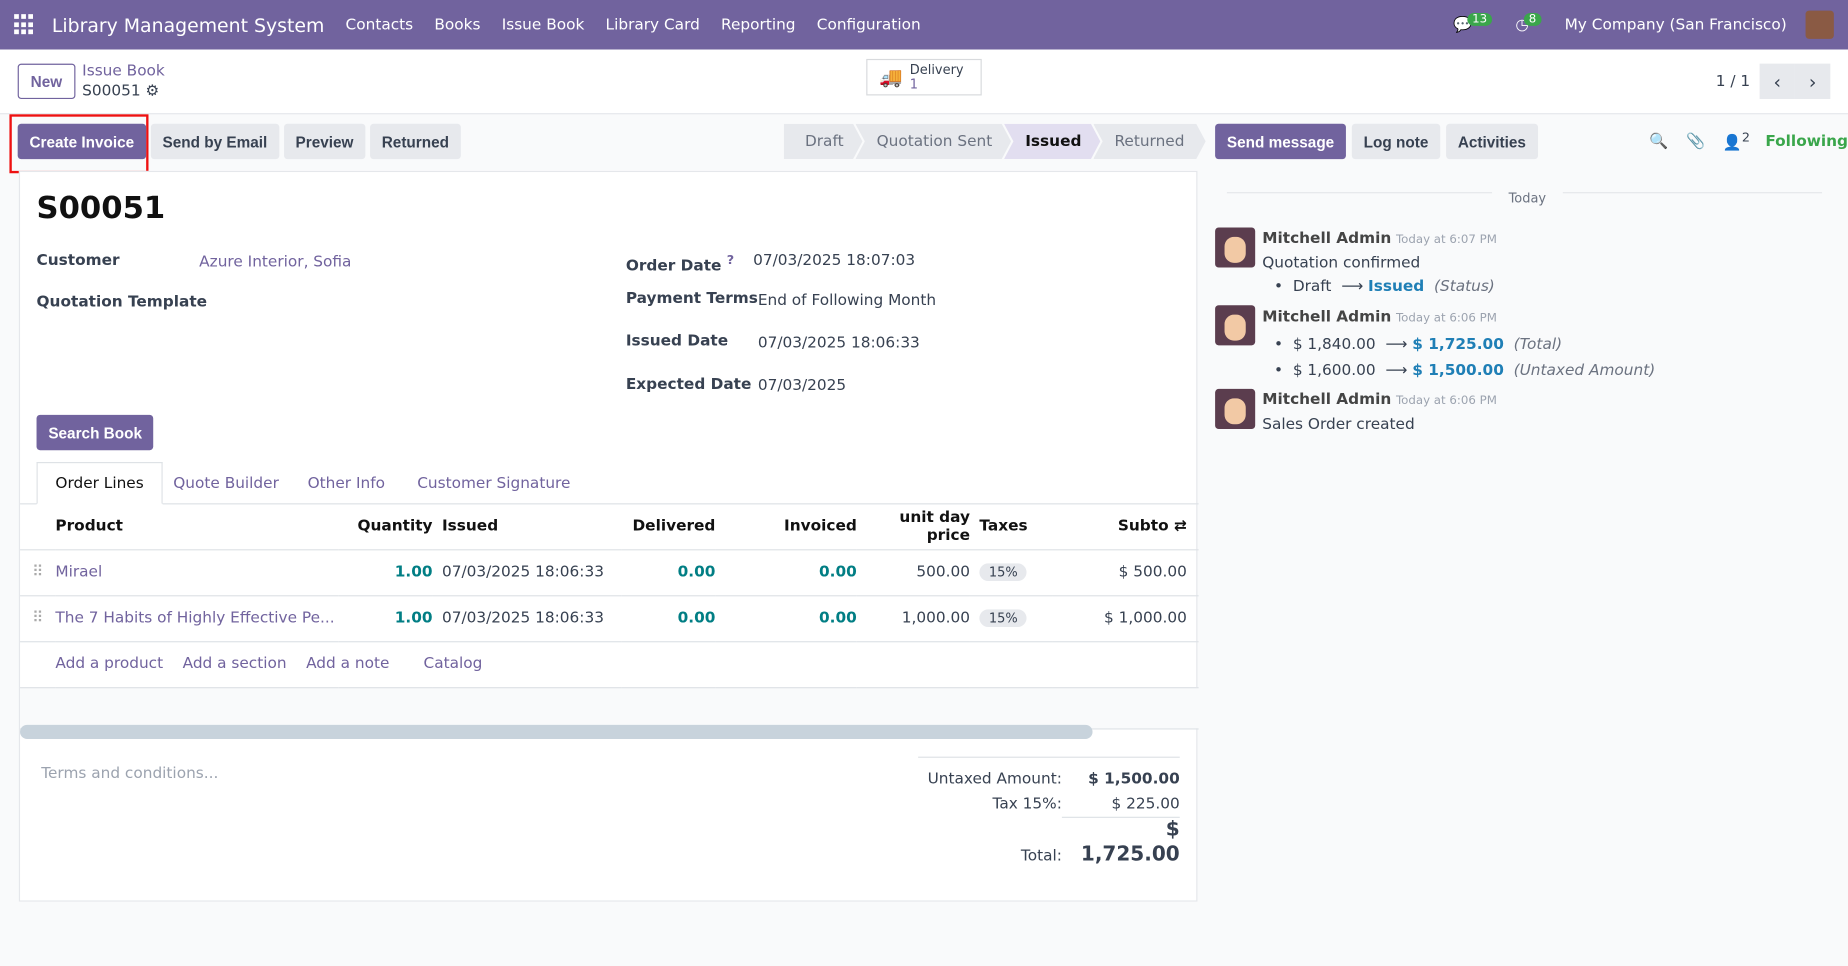 The width and height of the screenshot is (1848, 966). What do you see at coordinates (123, 71) in the screenshot?
I see `breadcrumb-issue-book: Issue Book` at bounding box center [123, 71].